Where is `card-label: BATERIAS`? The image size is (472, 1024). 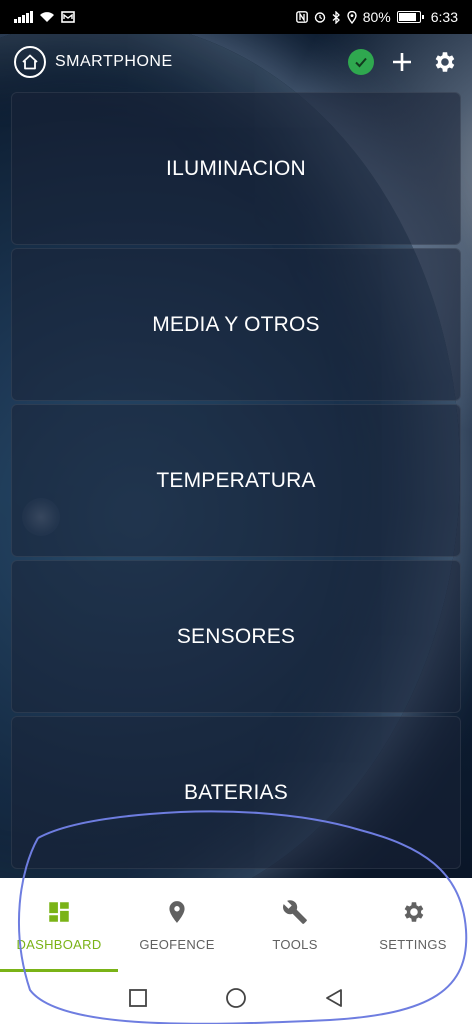
card-label: BATERIAS is located at coordinates (236, 792).